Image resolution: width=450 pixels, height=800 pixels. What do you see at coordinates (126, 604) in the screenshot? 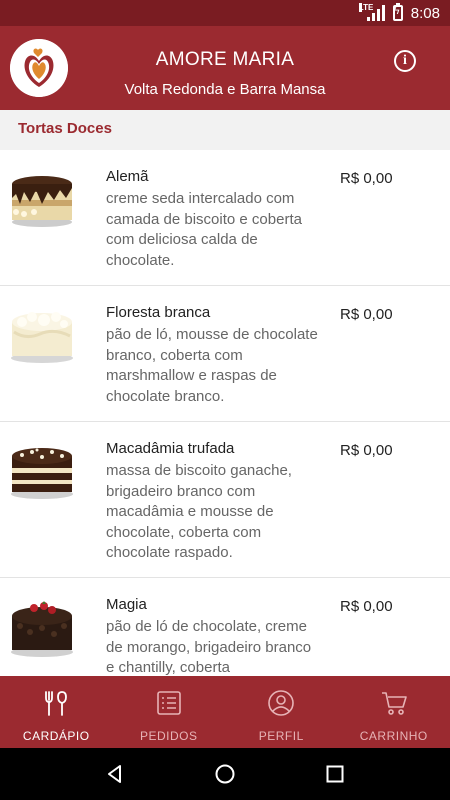
I see `item-name: Magia` at bounding box center [126, 604].